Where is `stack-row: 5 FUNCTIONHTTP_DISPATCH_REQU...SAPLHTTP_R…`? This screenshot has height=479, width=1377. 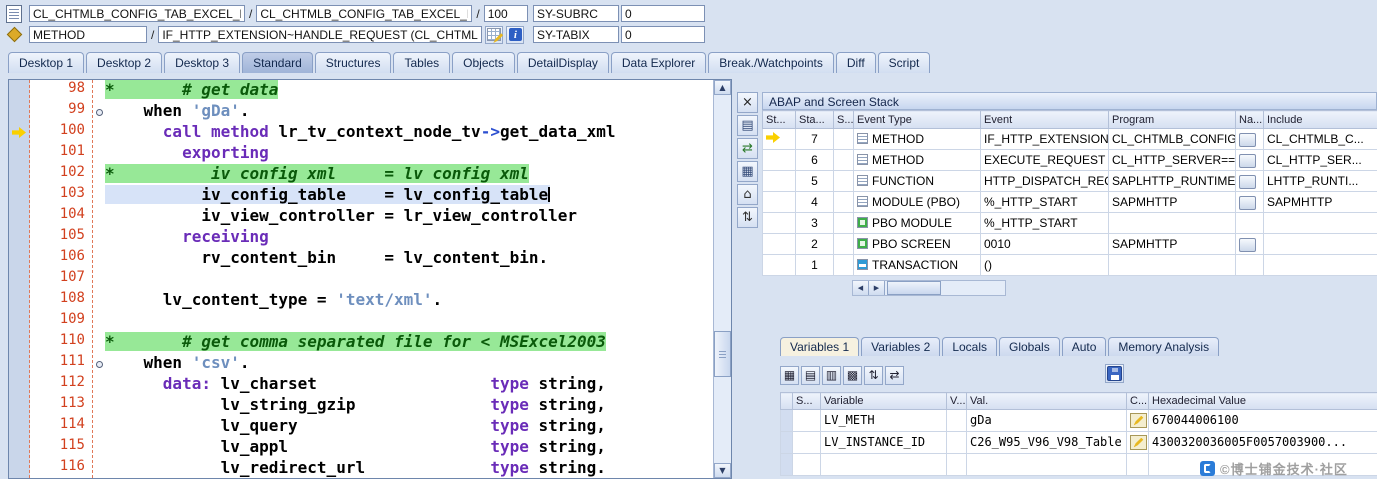
stack-row: 5 FUNCTIONHTTP_DISPATCH_REQU...SAPLHTTP_R… is located at coordinates (1069, 181).